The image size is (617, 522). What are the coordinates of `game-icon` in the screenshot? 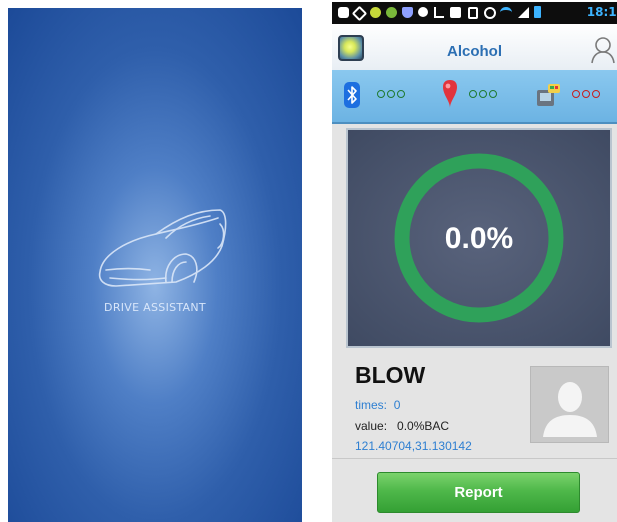 It's located at (423, 12).